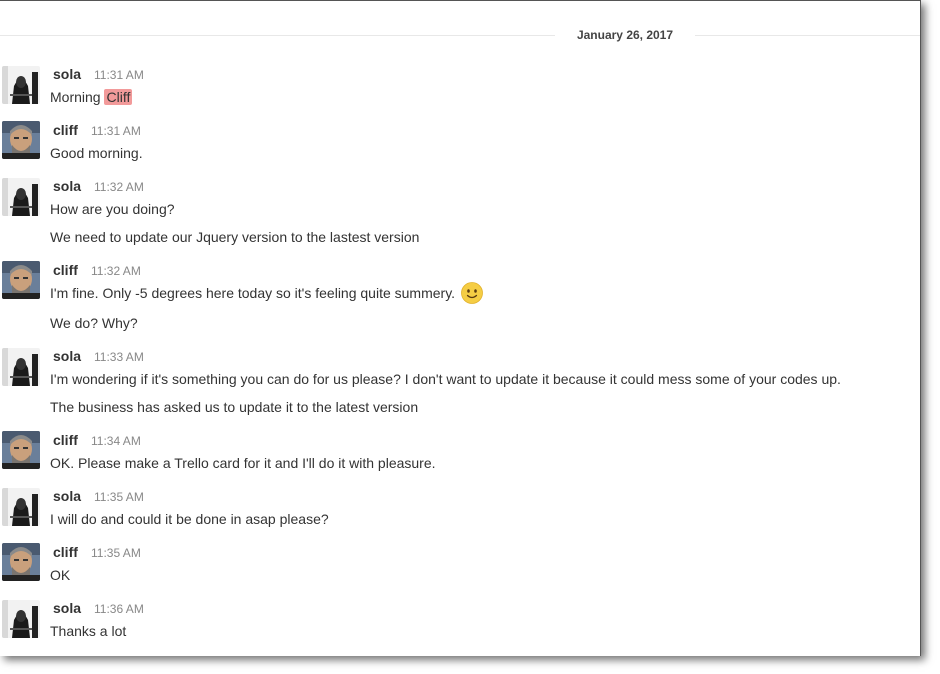 Image resolution: width=940 pixels, height=674 pixels. I want to click on message-text: How are you doing?, so click(112, 209).